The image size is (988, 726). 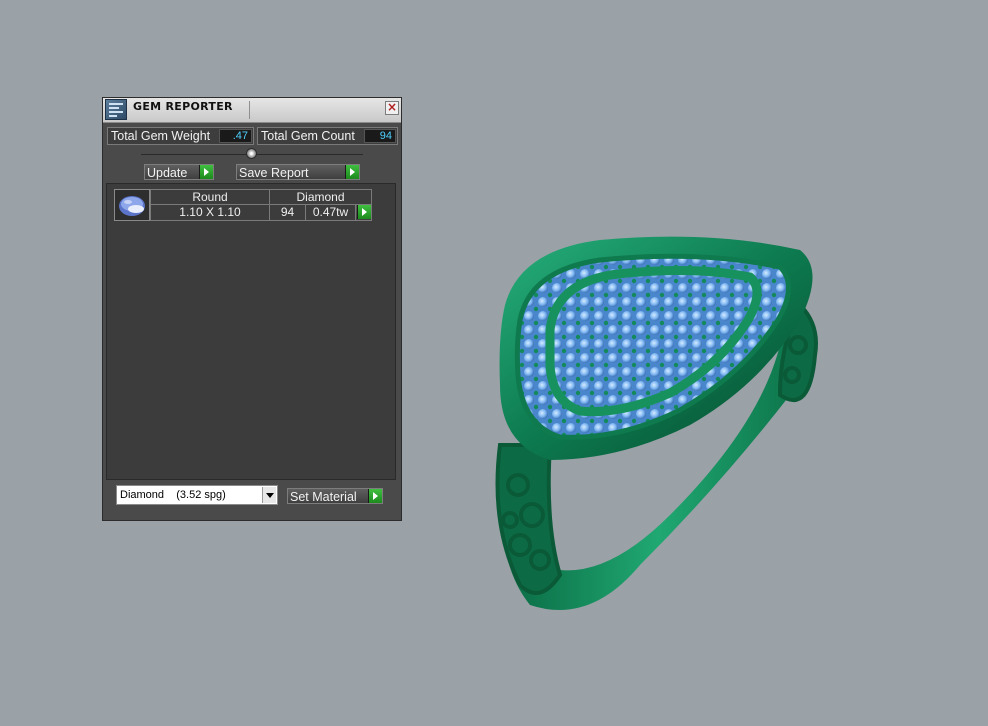 What do you see at coordinates (308, 136) in the screenshot?
I see `total-gem-count-label: Total Gem Count` at bounding box center [308, 136].